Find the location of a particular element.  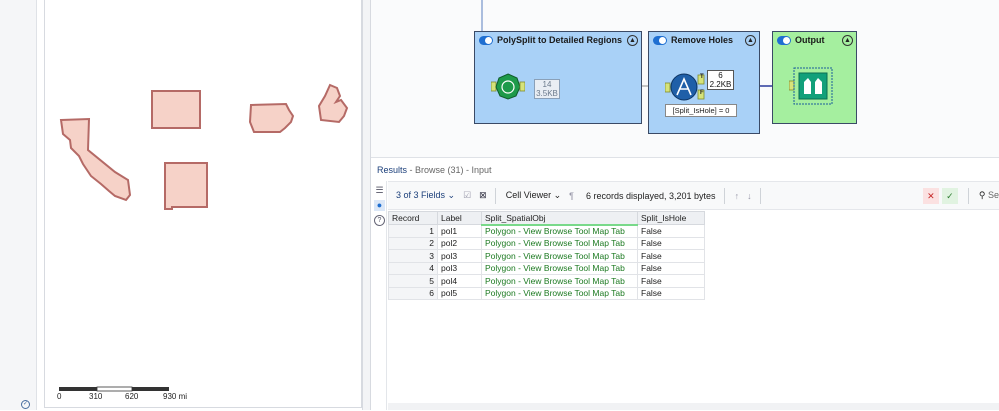

record-count-badge: 6 2.2KB is located at coordinates (720, 80).